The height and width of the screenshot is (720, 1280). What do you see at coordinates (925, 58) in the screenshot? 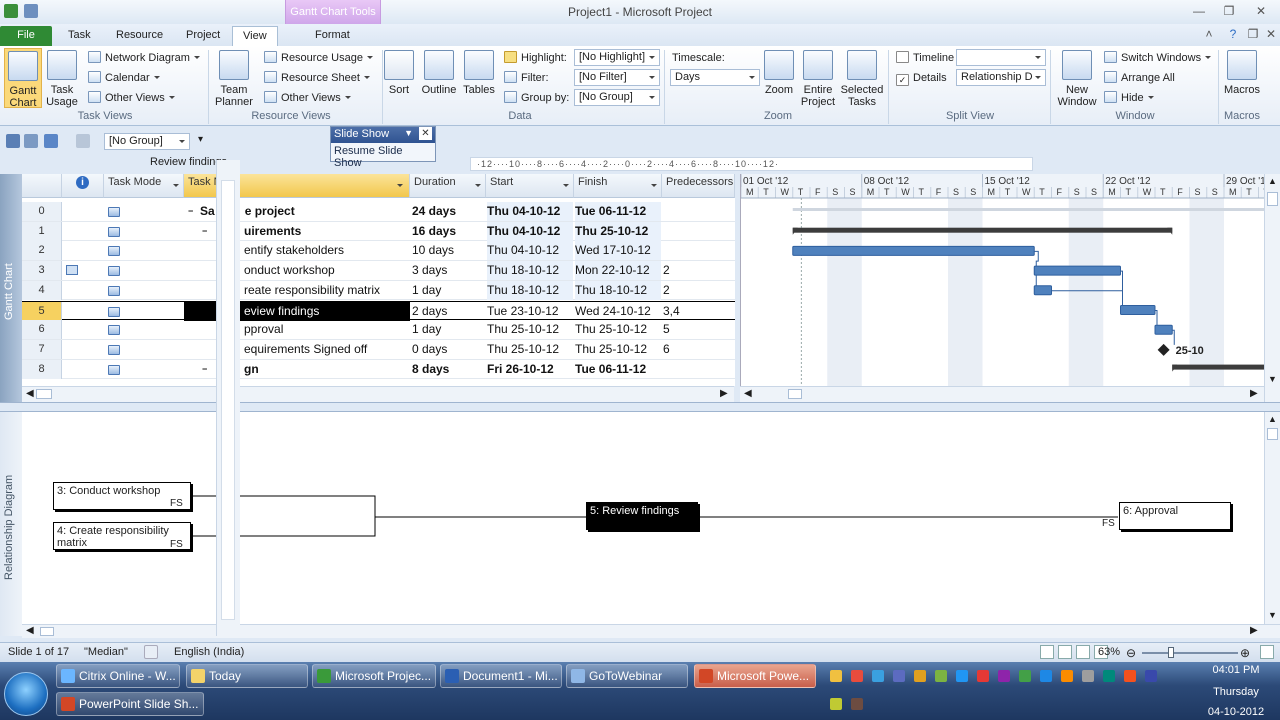
I see `timeline-checkbox: Timeline` at bounding box center [925, 58].